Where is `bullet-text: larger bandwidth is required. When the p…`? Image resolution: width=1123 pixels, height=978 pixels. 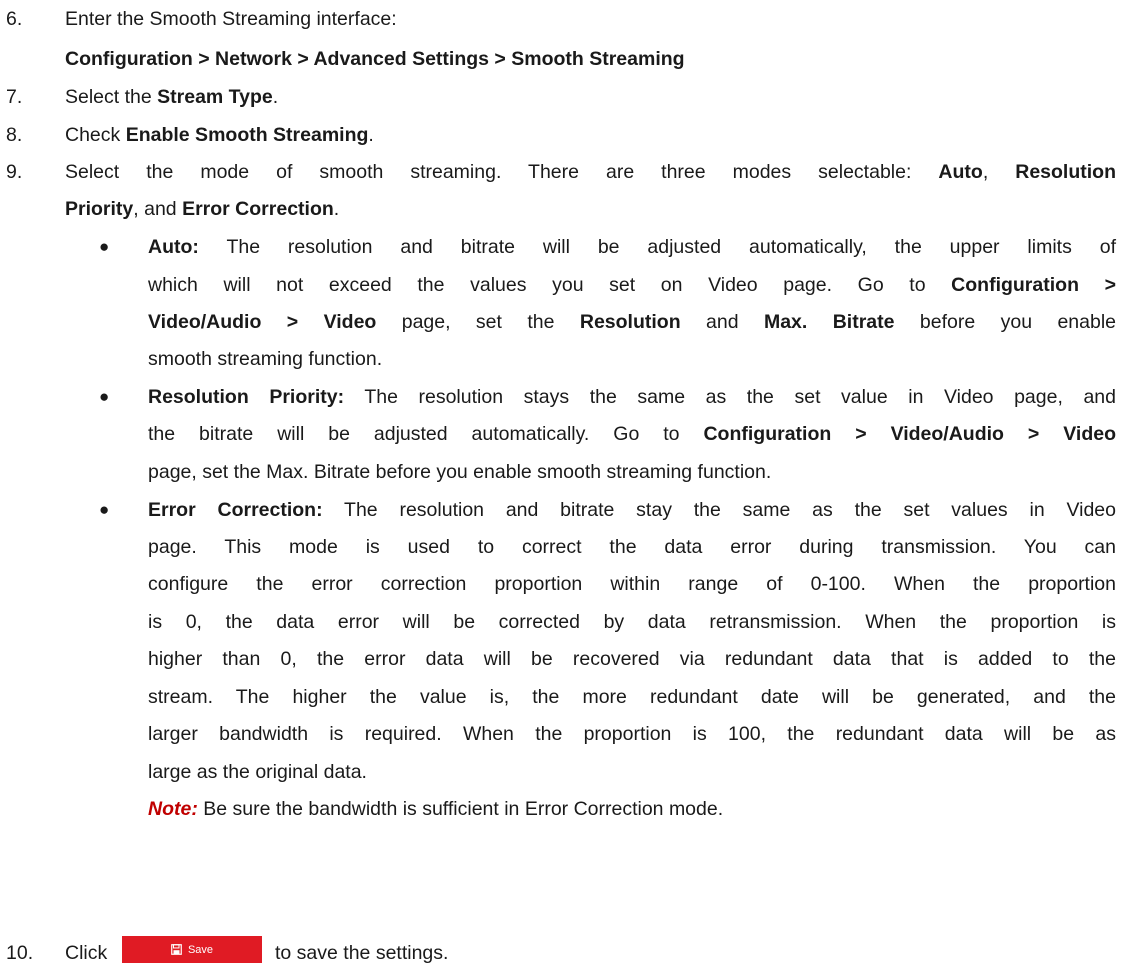
bullet-text: larger bandwidth is required. When the p… is located at coordinates (632, 734).